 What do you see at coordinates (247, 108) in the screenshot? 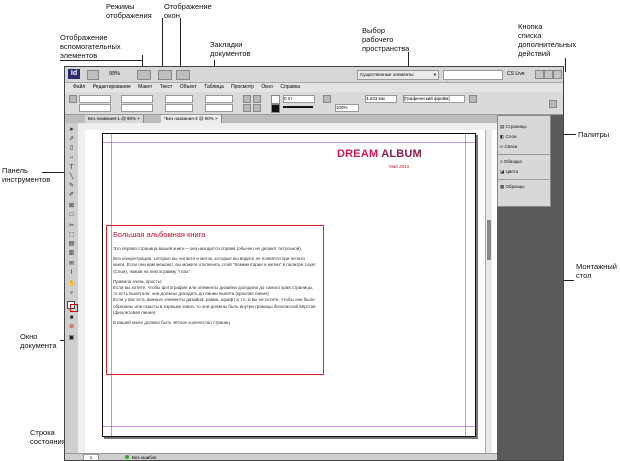
I see `select-container-icon` at bounding box center [247, 108].